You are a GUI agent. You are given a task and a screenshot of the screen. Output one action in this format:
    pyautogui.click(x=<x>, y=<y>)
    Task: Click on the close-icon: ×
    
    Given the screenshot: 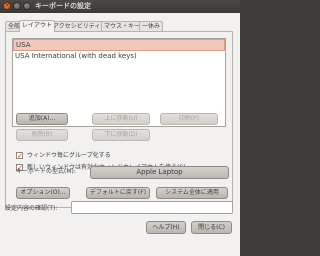 What is the action you would take?
    pyautogui.click(x=7, y=5)
    